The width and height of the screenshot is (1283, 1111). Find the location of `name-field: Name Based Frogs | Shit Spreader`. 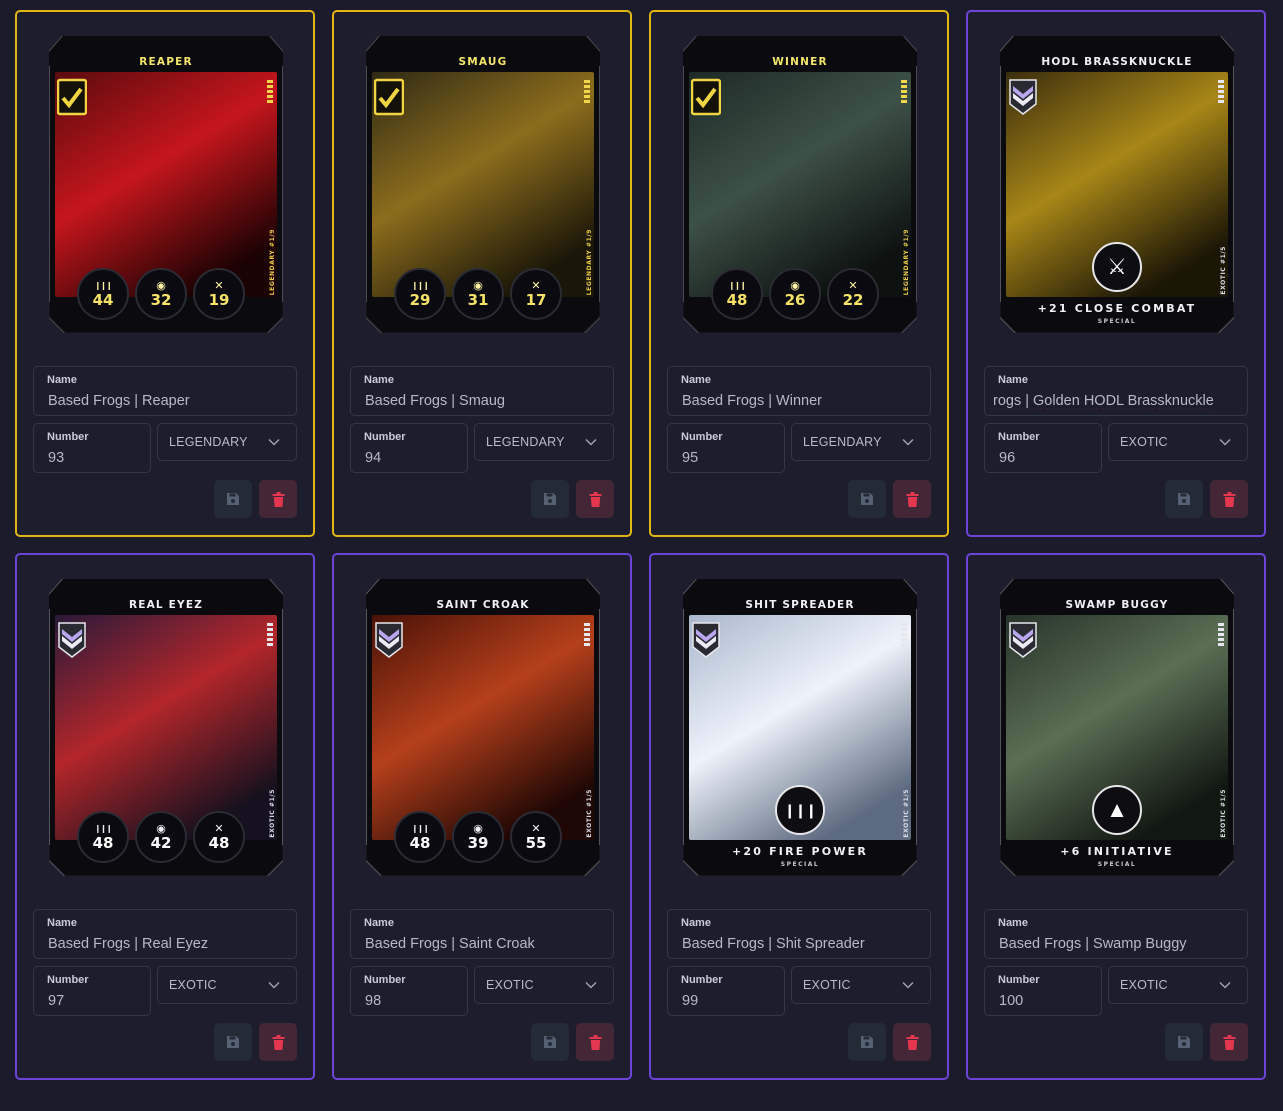

name-field: Name Based Frogs | Shit Spreader is located at coordinates (799, 934).